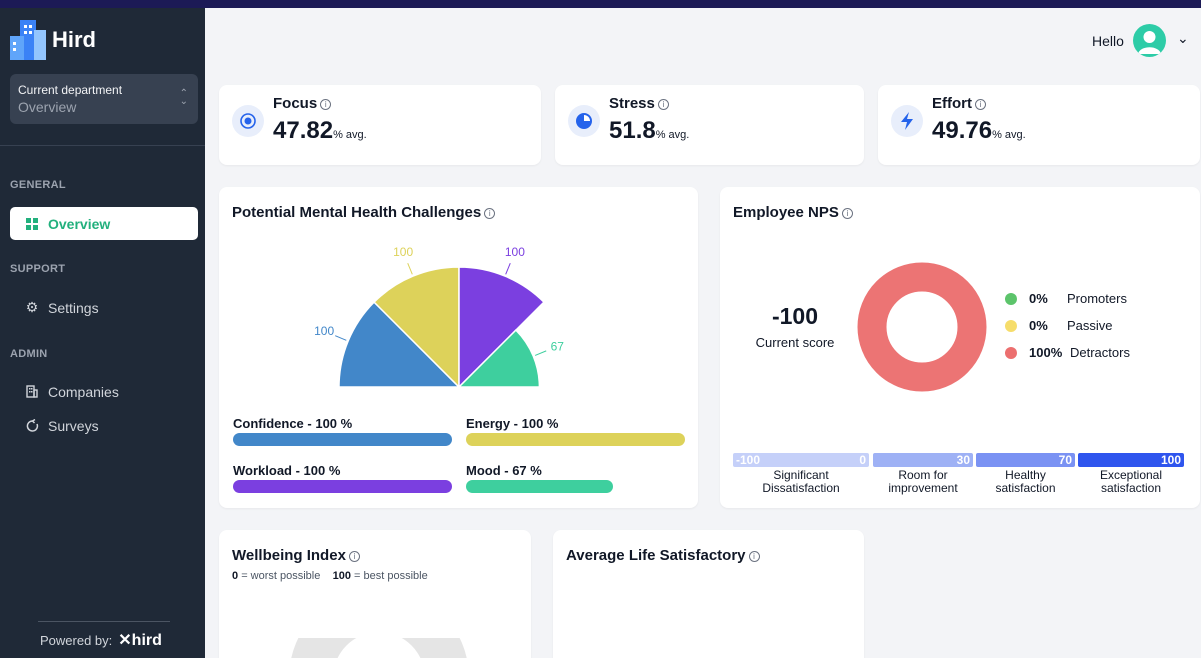 Image resolution: width=1201 pixels, height=658 pixels. What do you see at coordinates (104, 307) in the screenshot?
I see `sidebar-item-settings: ⚙ Settings` at bounding box center [104, 307].